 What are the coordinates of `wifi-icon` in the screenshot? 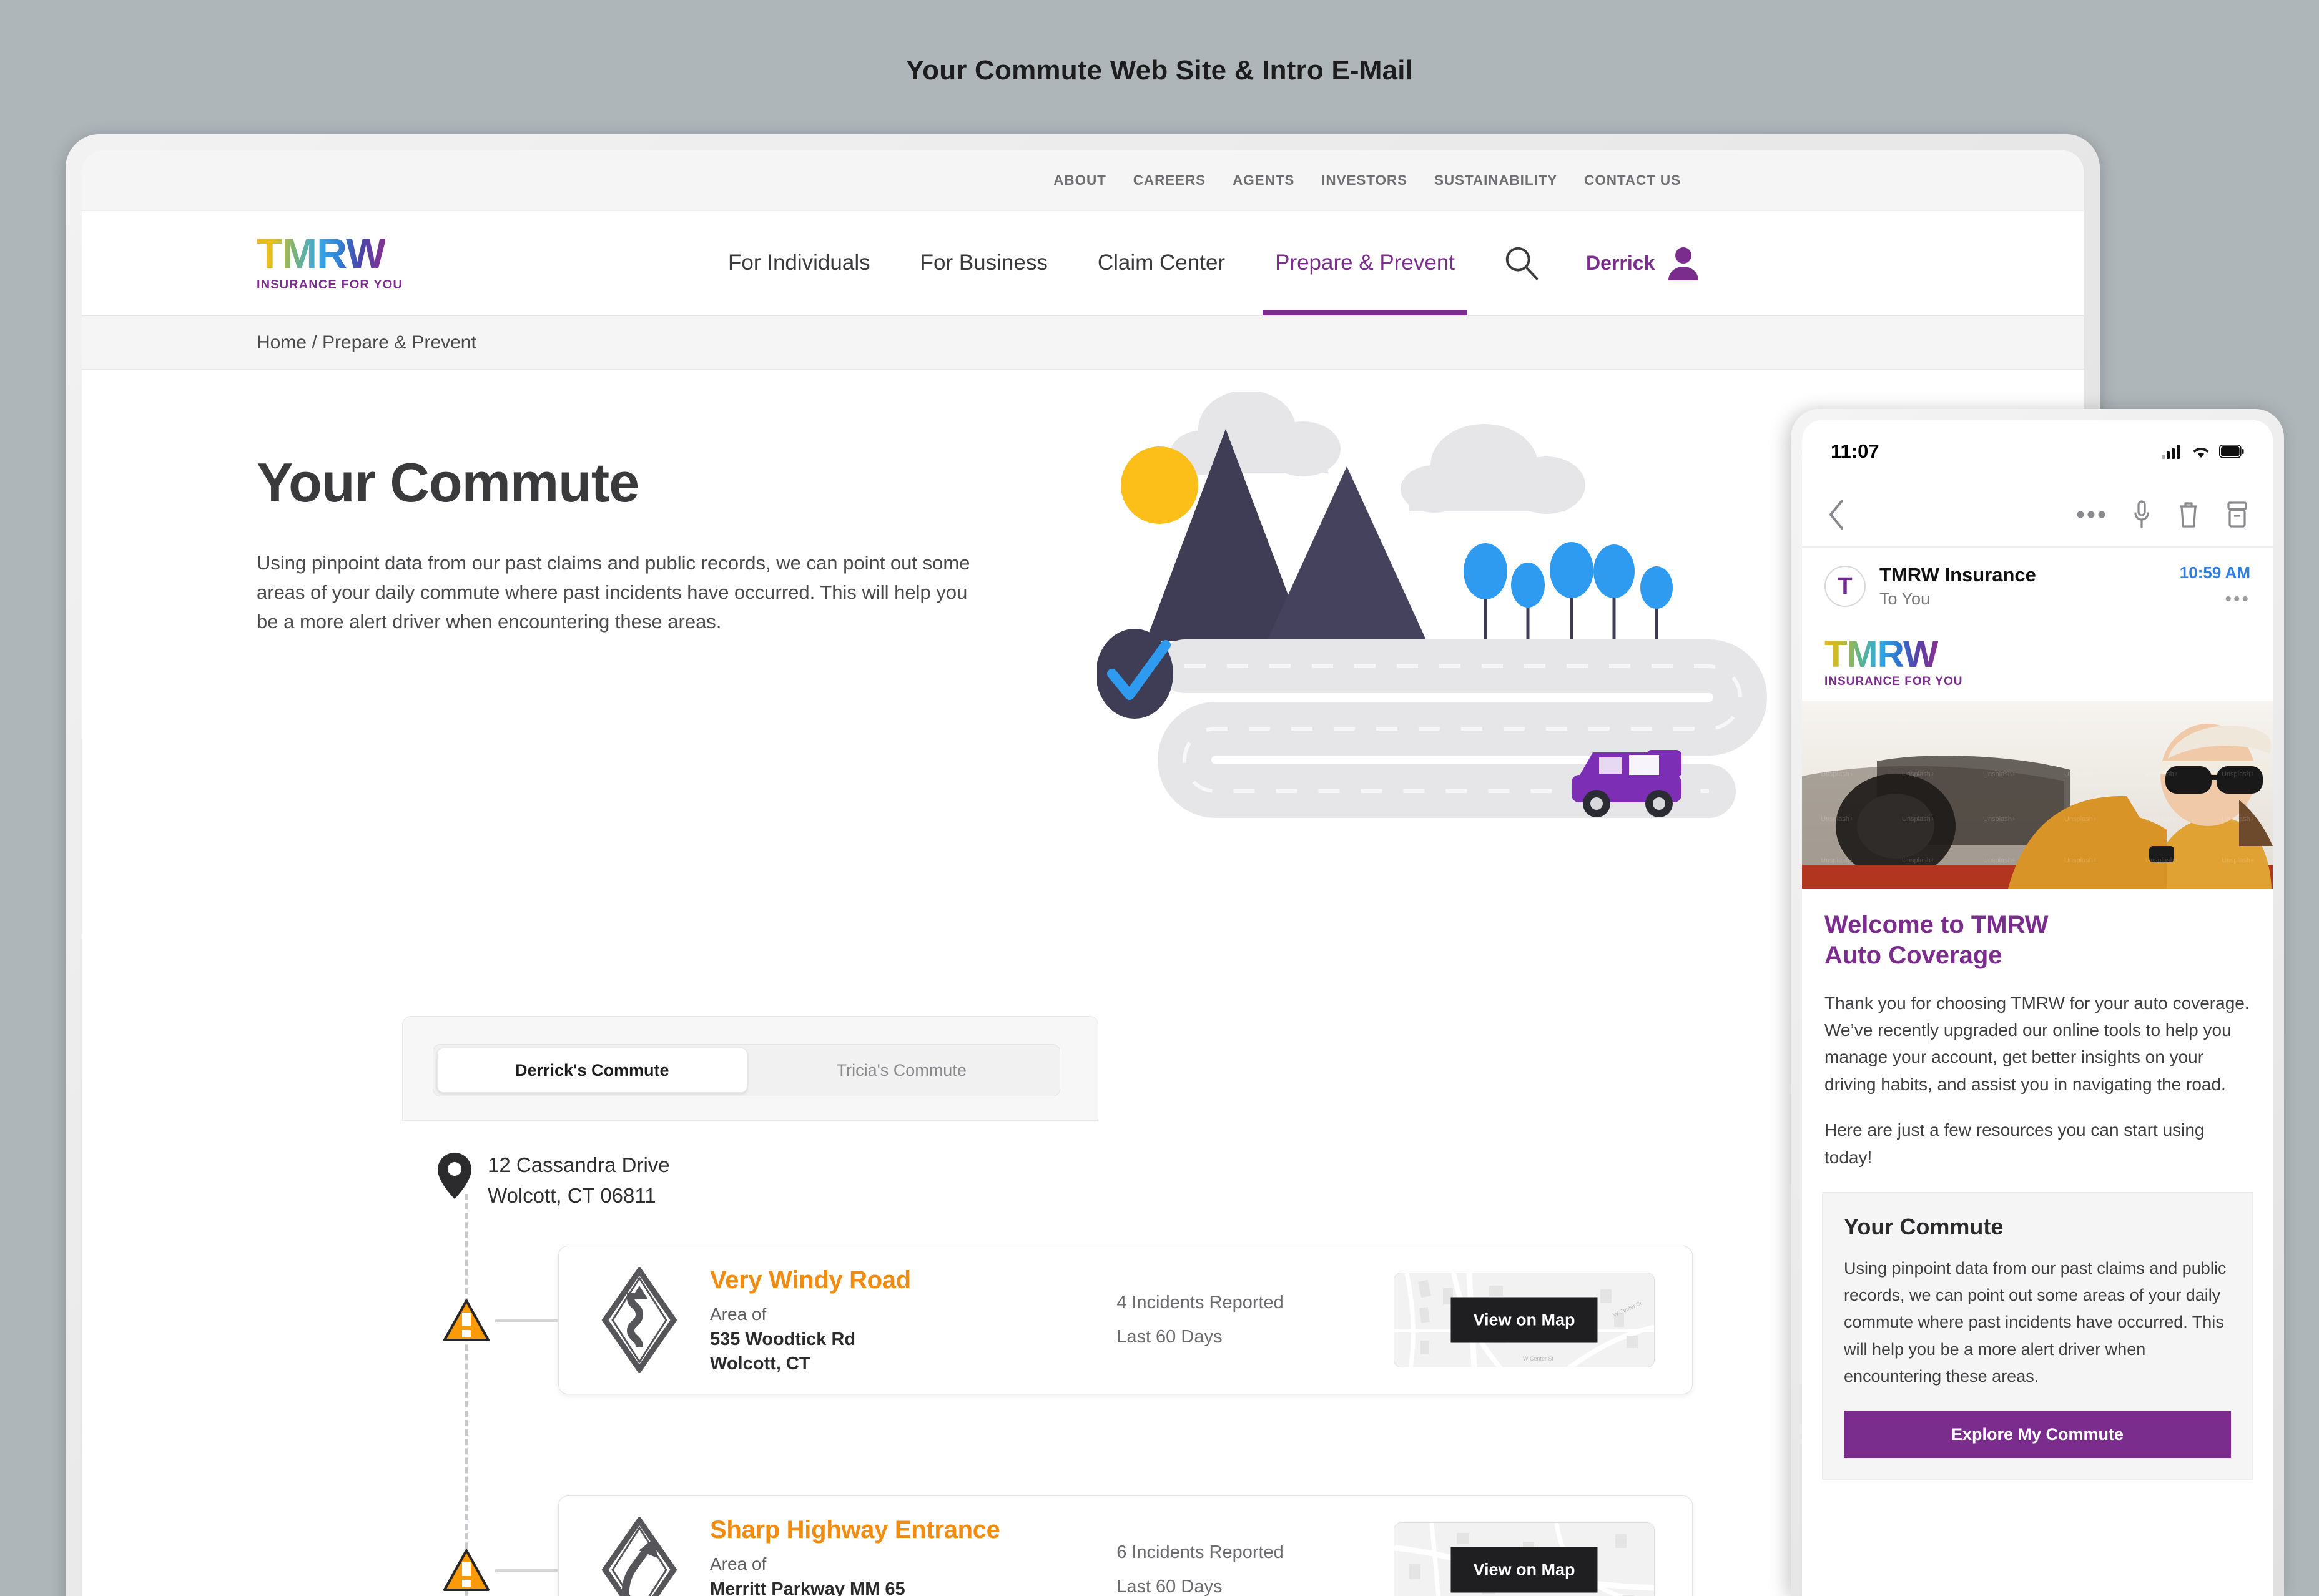 It's located at (2201, 453).